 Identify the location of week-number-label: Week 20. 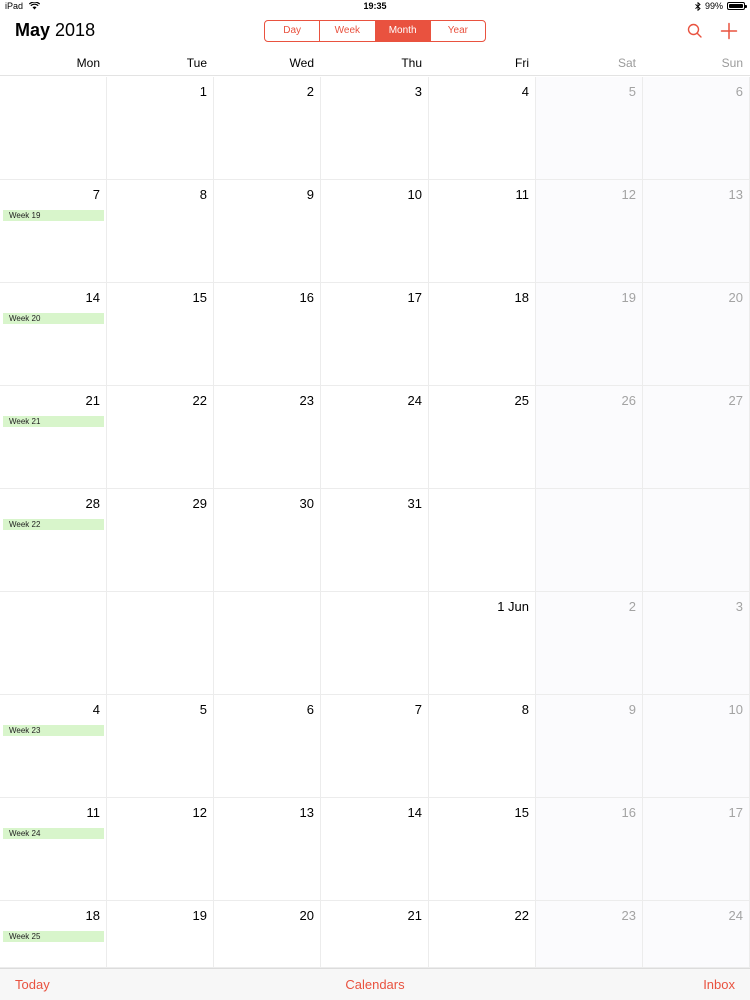
(53, 318).